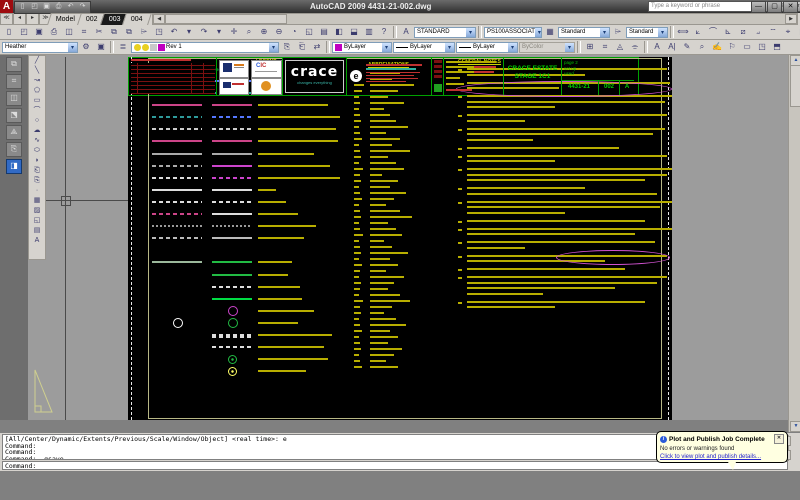 The image size is (800, 500). What do you see at coordinates (743, 32) in the screenshot?
I see `dim-icon-4: ⧄` at bounding box center [743, 32].